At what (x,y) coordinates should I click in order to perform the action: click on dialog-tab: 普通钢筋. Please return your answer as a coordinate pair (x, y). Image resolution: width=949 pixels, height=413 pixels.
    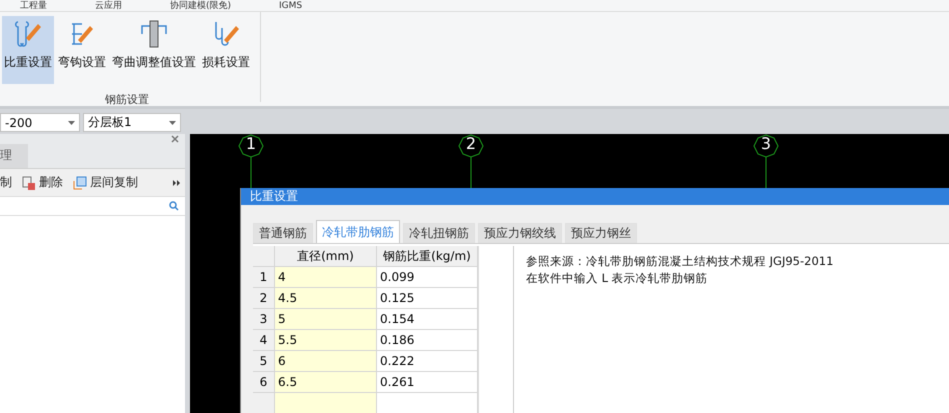
    Looking at the image, I should click on (283, 233).